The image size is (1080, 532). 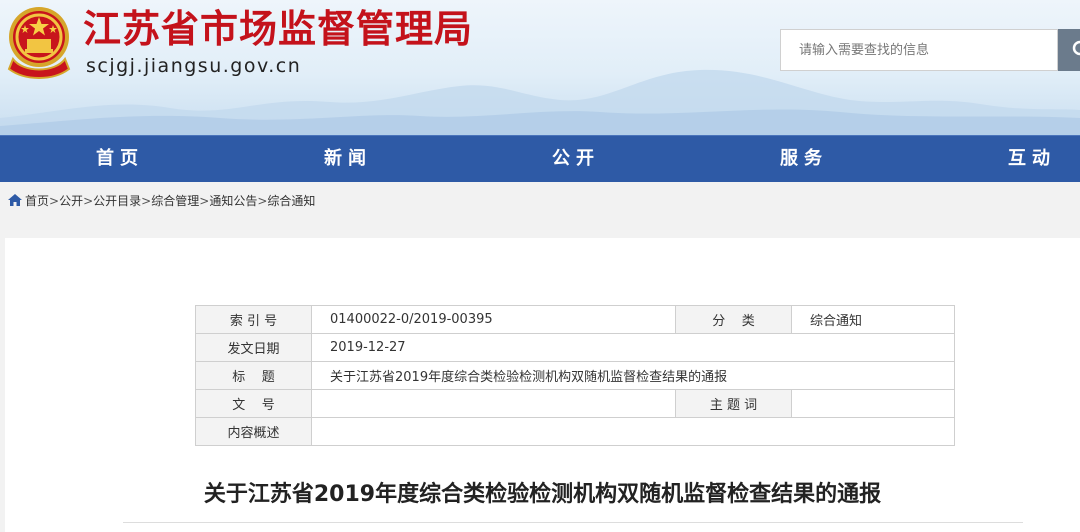 What do you see at coordinates (278, 29) in the screenshot?
I see `site-title: 江苏省市场监督管理局` at bounding box center [278, 29].